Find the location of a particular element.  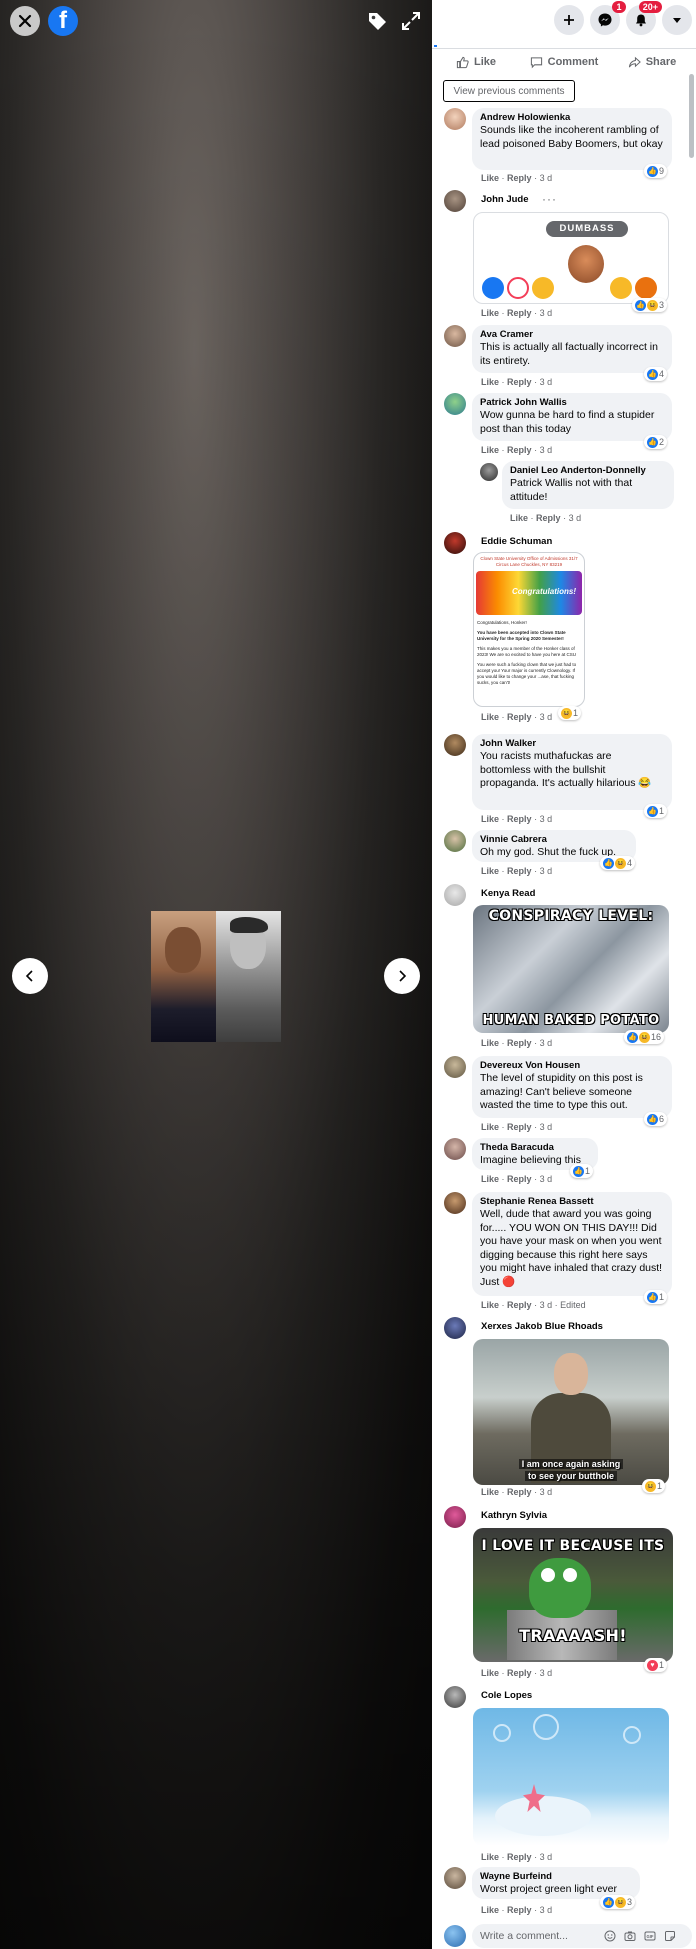

comment-author: Kathryn Sylvia is located at coordinates (514, 1516).